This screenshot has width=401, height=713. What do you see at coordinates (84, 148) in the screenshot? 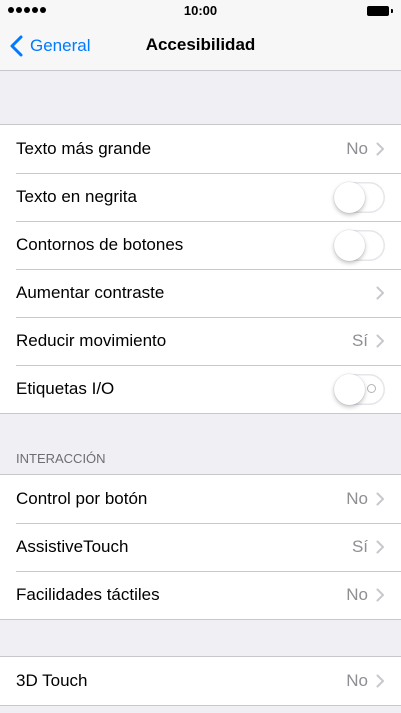
I see `row-label: Texto más grande` at bounding box center [84, 148].